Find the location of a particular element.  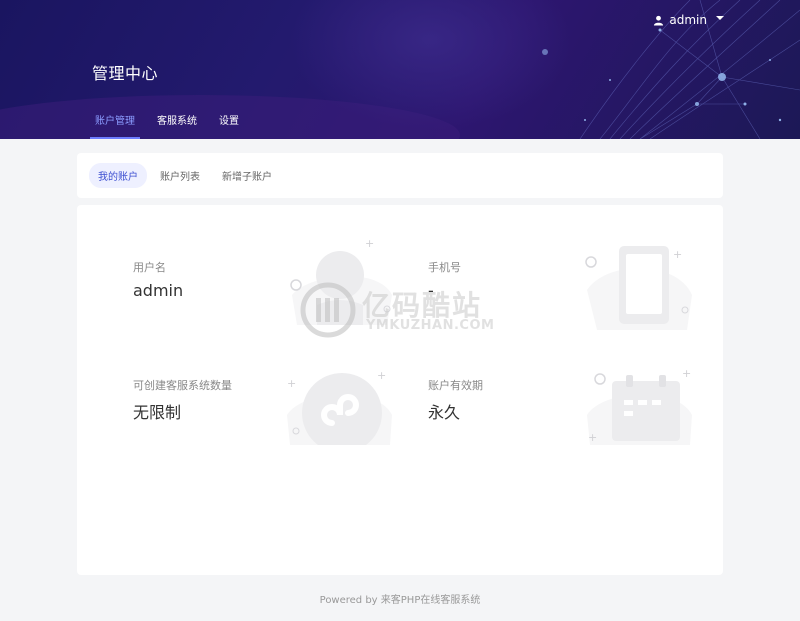

user-icon is located at coordinates (659, 20).